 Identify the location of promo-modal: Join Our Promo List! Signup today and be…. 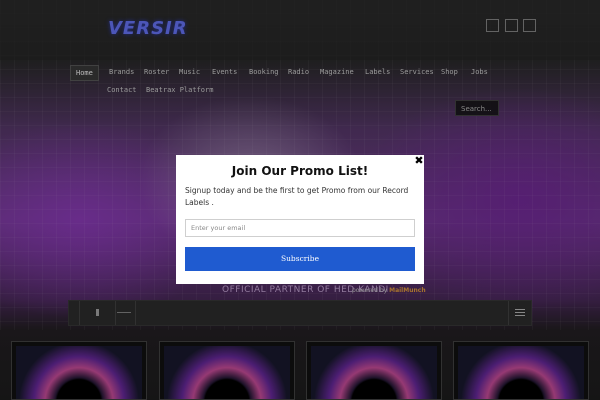
(300, 219).